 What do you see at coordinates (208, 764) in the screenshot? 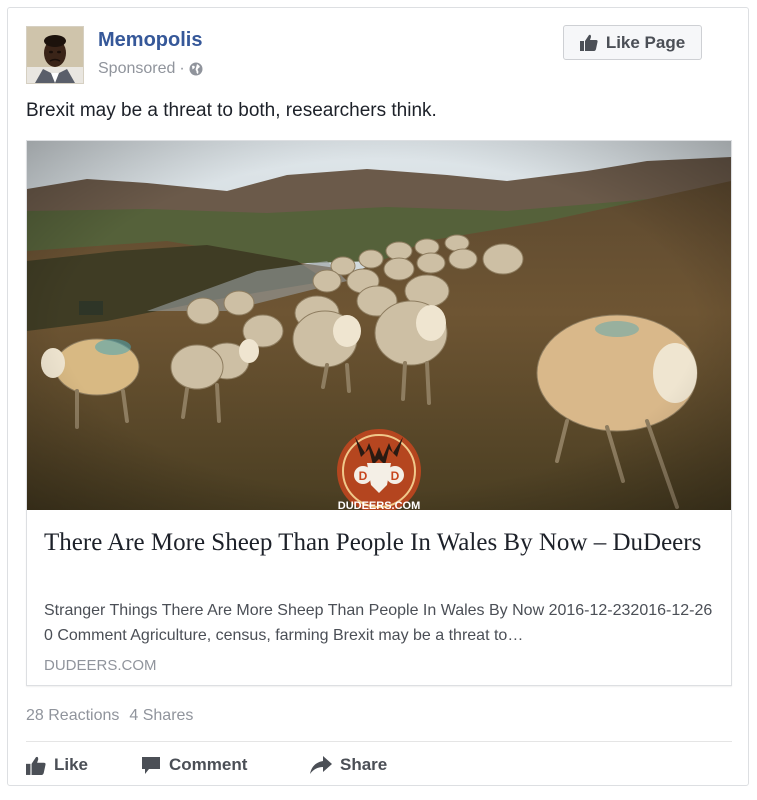
I see `comment-label: Comment` at bounding box center [208, 764].